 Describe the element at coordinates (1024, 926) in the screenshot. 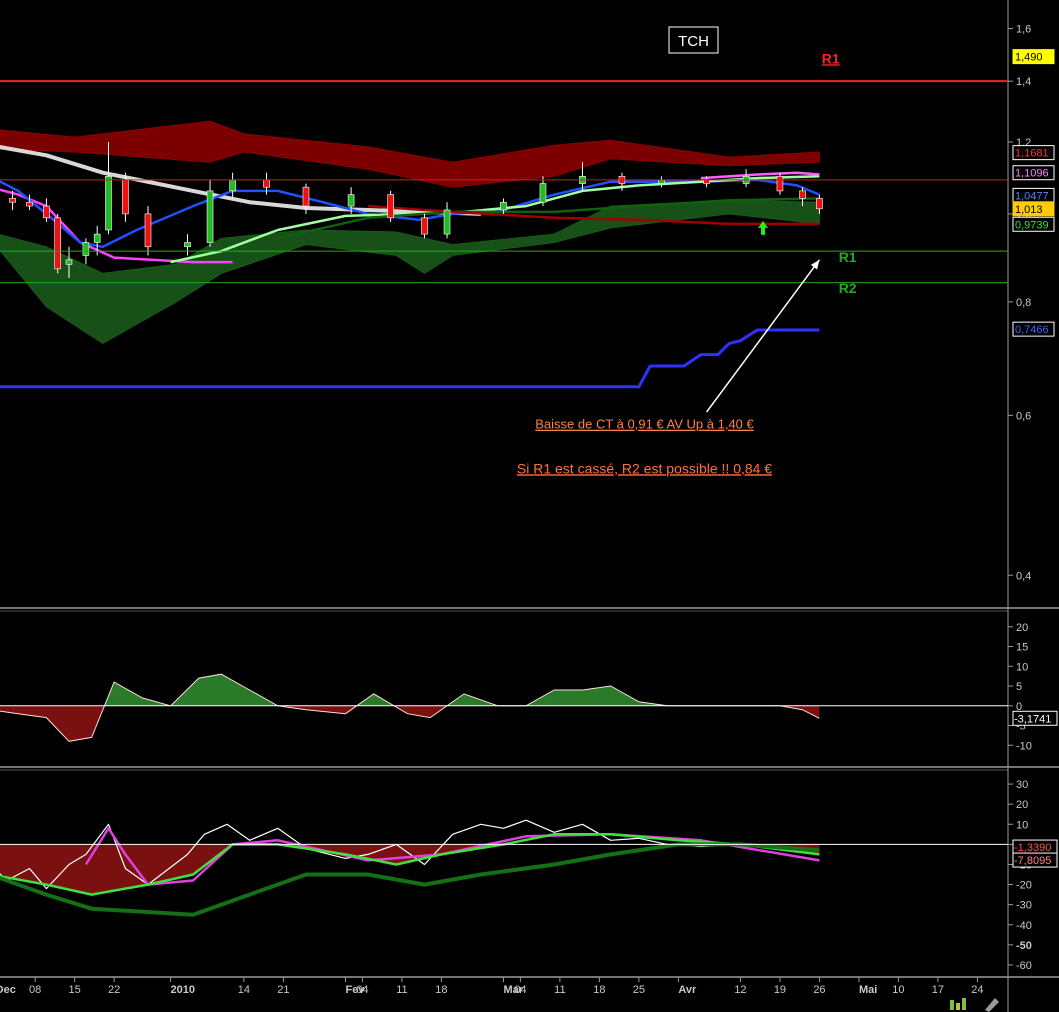

I see `y-tick-label: -40` at that location.